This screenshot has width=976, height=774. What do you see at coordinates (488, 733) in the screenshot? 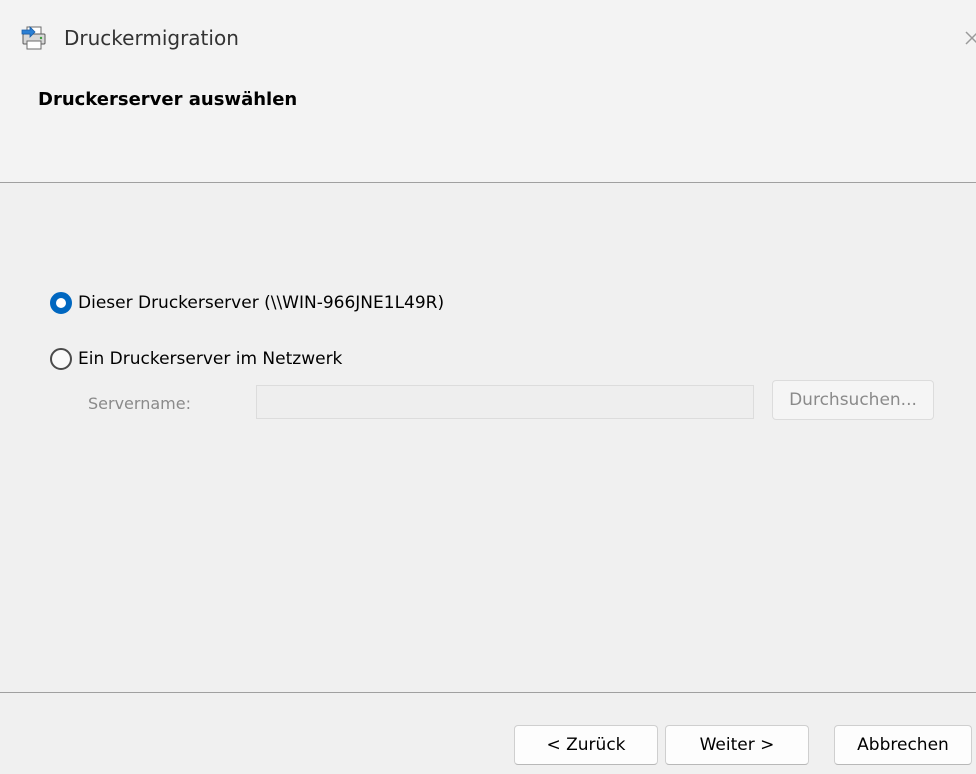
I see `wizard-footer: < Zurück Weiter > Abbrechen` at bounding box center [488, 733].